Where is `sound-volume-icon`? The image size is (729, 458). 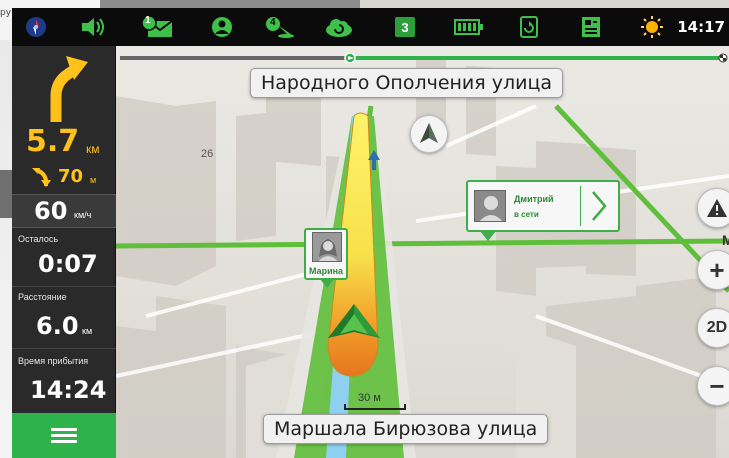
sound-volume-icon is located at coordinates (94, 27).